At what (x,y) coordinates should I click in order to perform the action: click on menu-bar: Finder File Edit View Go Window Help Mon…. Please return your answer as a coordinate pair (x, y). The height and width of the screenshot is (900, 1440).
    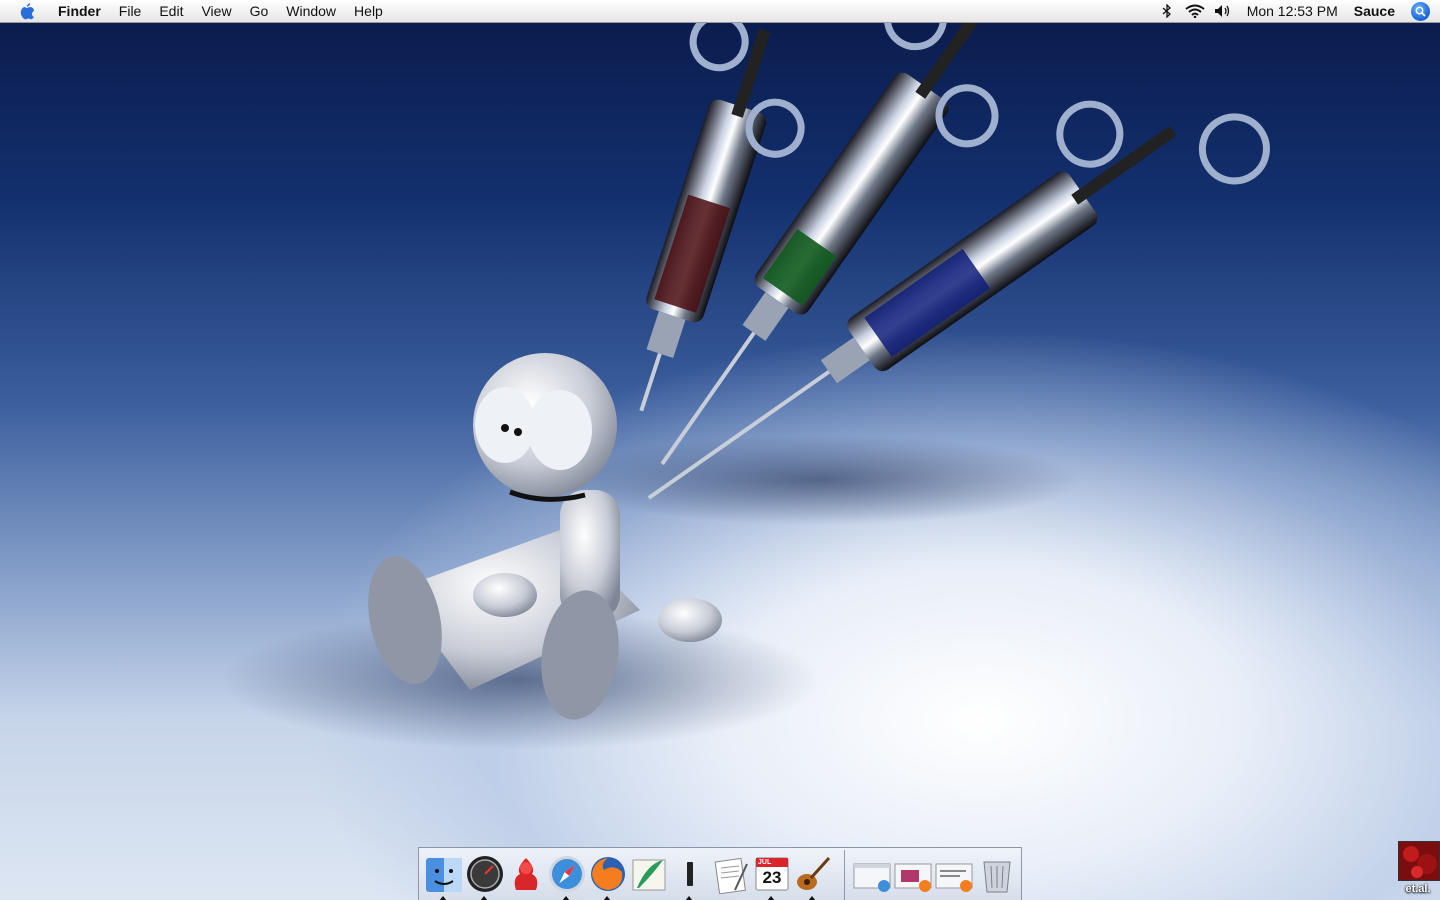
    Looking at the image, I should click on (720, 11).